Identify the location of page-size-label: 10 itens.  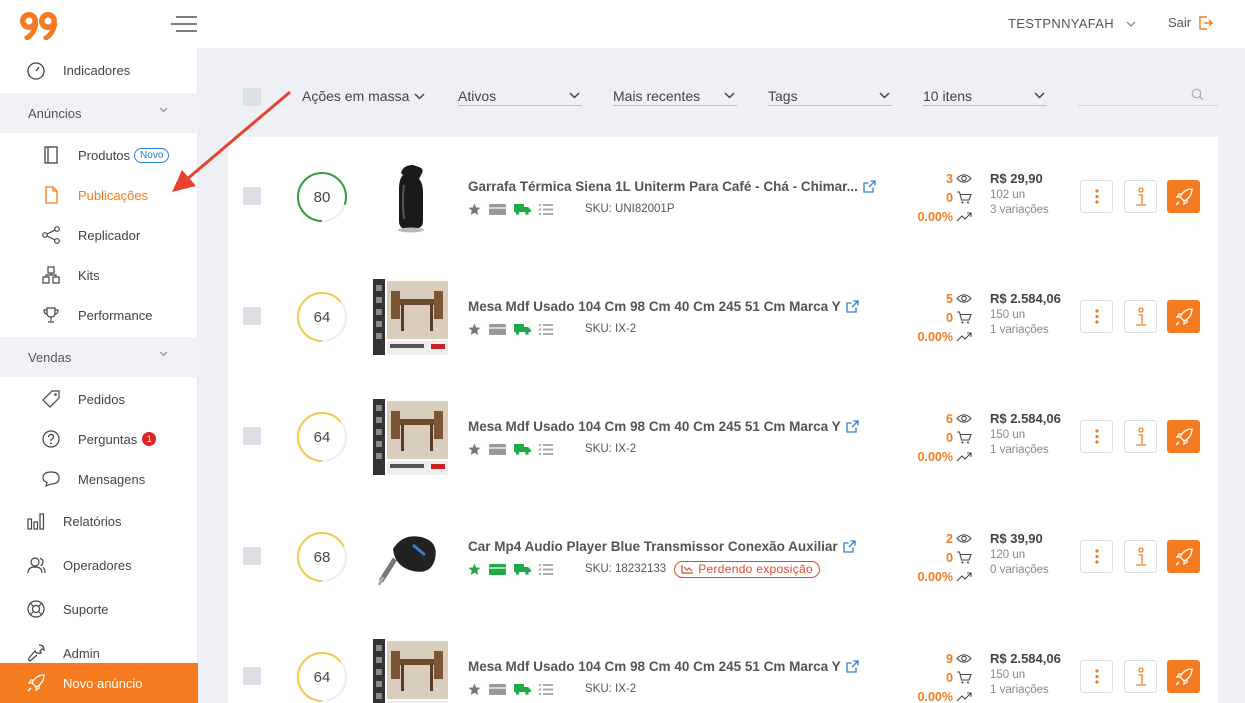
(948, 95).